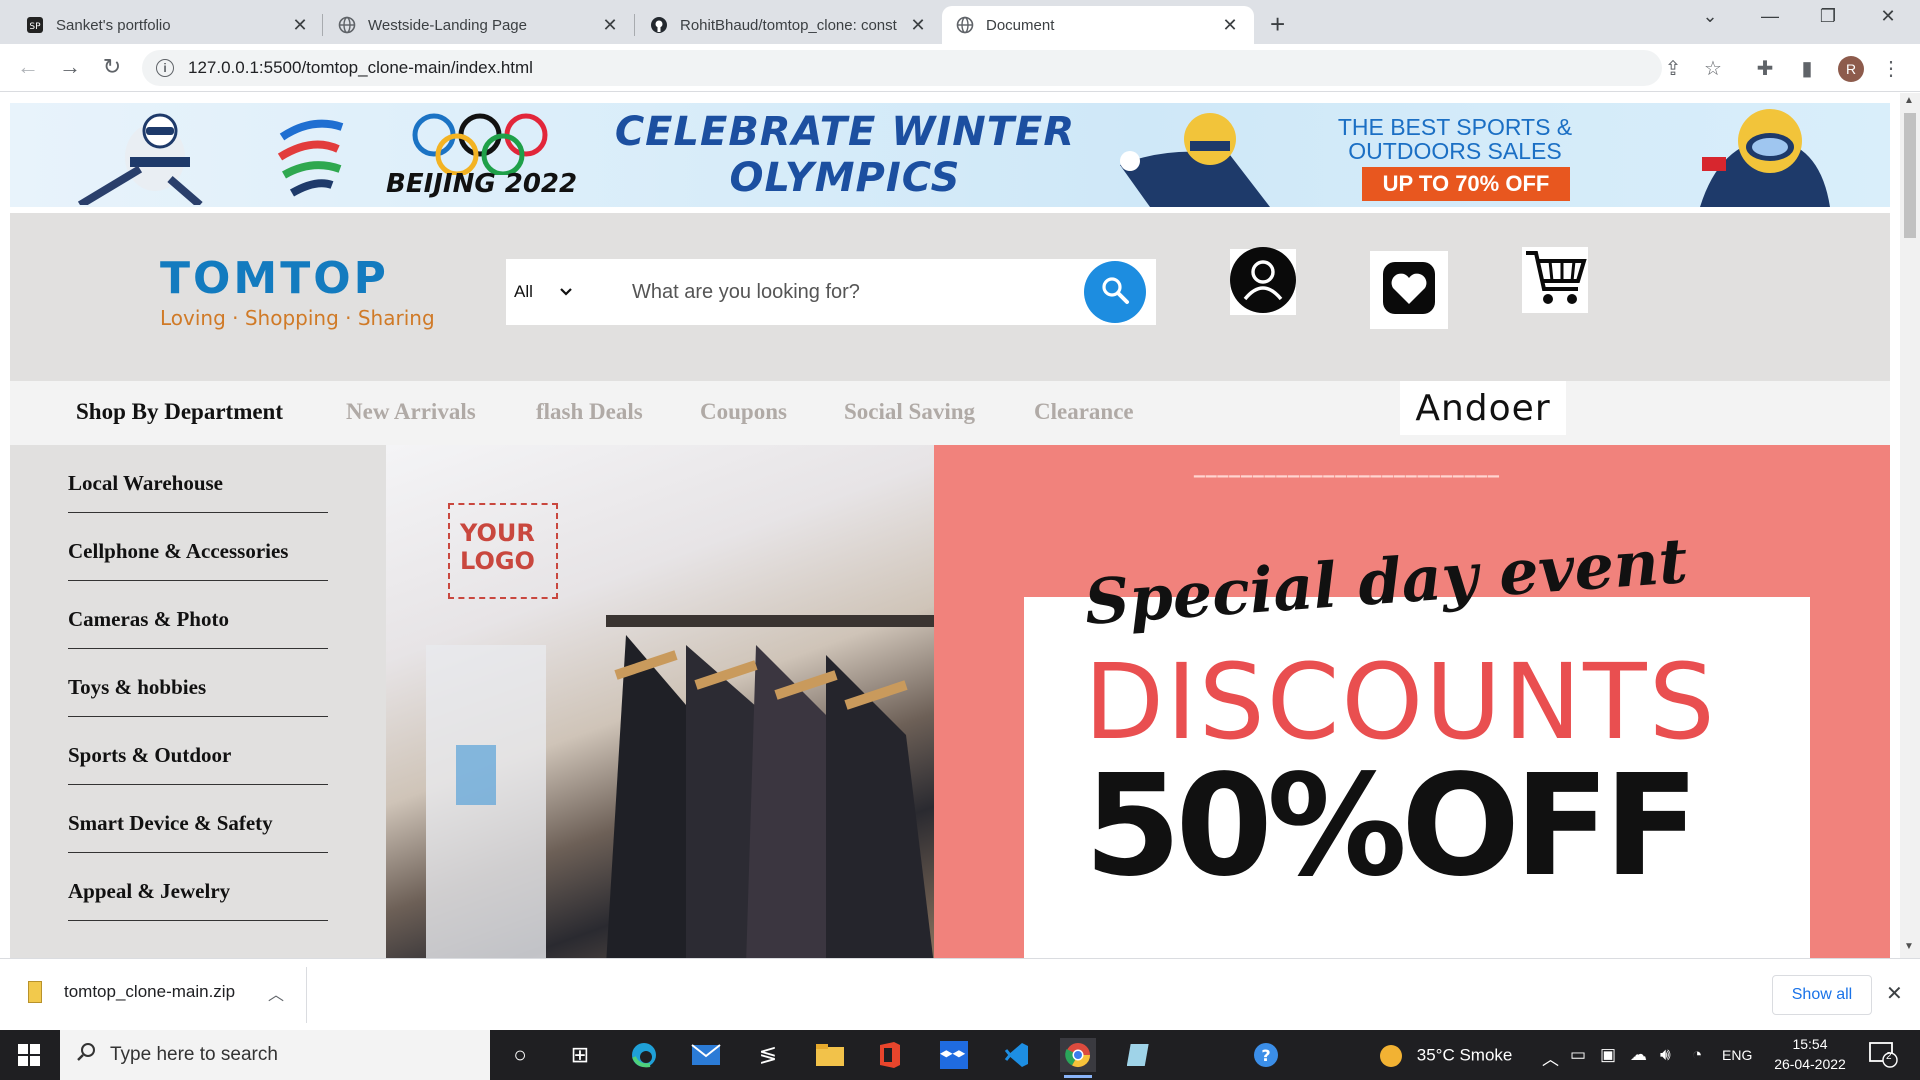 The image size is (1920, 1080). I want to click on search-button, so click(1115, 292).